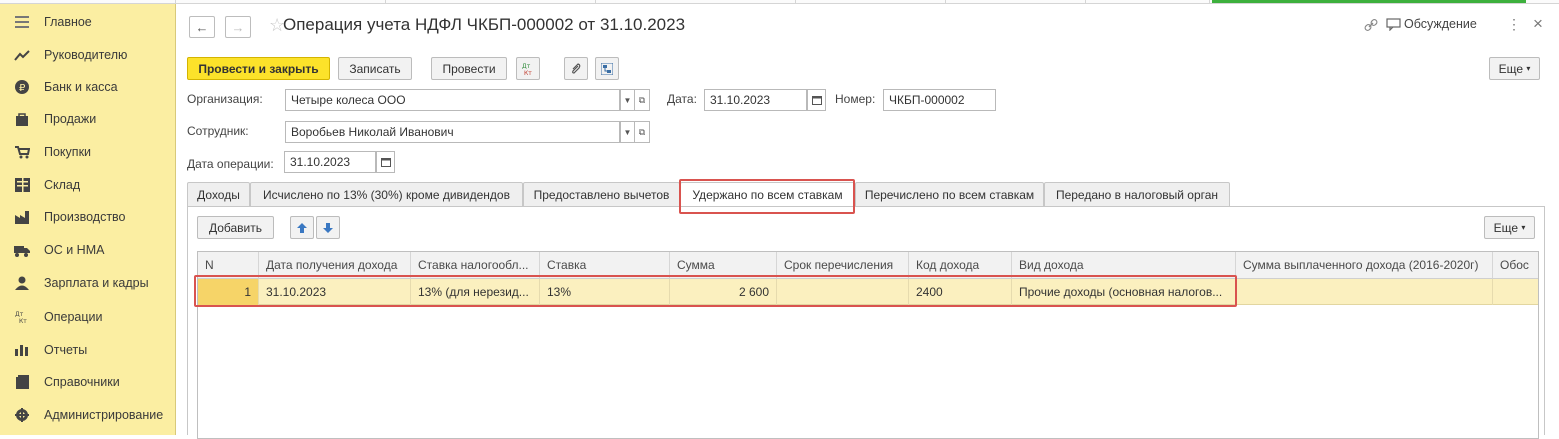 This screenshot has width=1559, height=439. What do you see at coordinates (88, 415) in the screenshot?
I see `sidebar-item-admin: Администрирование` at bounding box center [88, 415].